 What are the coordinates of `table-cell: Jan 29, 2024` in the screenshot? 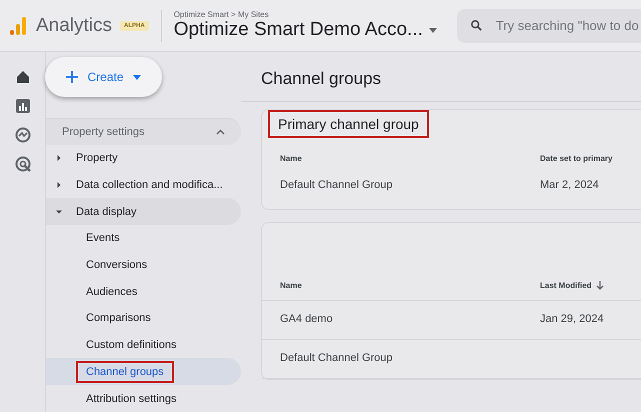 It's located at (581, 320).